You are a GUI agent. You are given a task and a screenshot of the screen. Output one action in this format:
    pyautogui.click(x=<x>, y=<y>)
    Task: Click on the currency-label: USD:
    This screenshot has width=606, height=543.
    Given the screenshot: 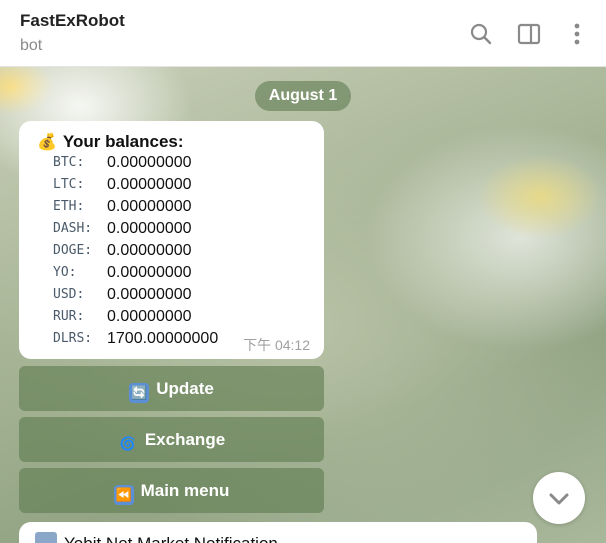 What is the action you would take?
    pyautogui.click(x=69, y=294)
    